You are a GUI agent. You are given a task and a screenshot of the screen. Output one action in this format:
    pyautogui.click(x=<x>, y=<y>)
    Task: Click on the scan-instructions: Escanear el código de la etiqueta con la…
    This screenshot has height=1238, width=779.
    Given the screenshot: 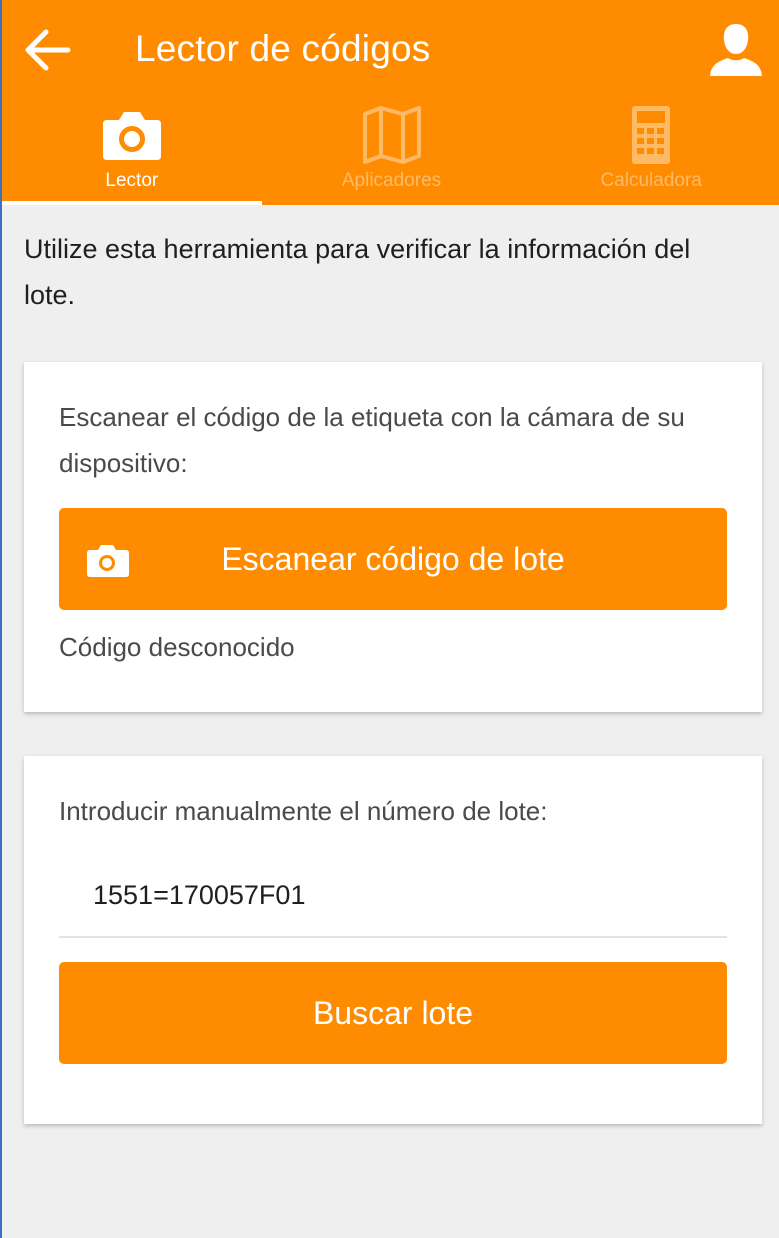 What is the action you would take?
    pyautogui.click(x=372, y=440)
    